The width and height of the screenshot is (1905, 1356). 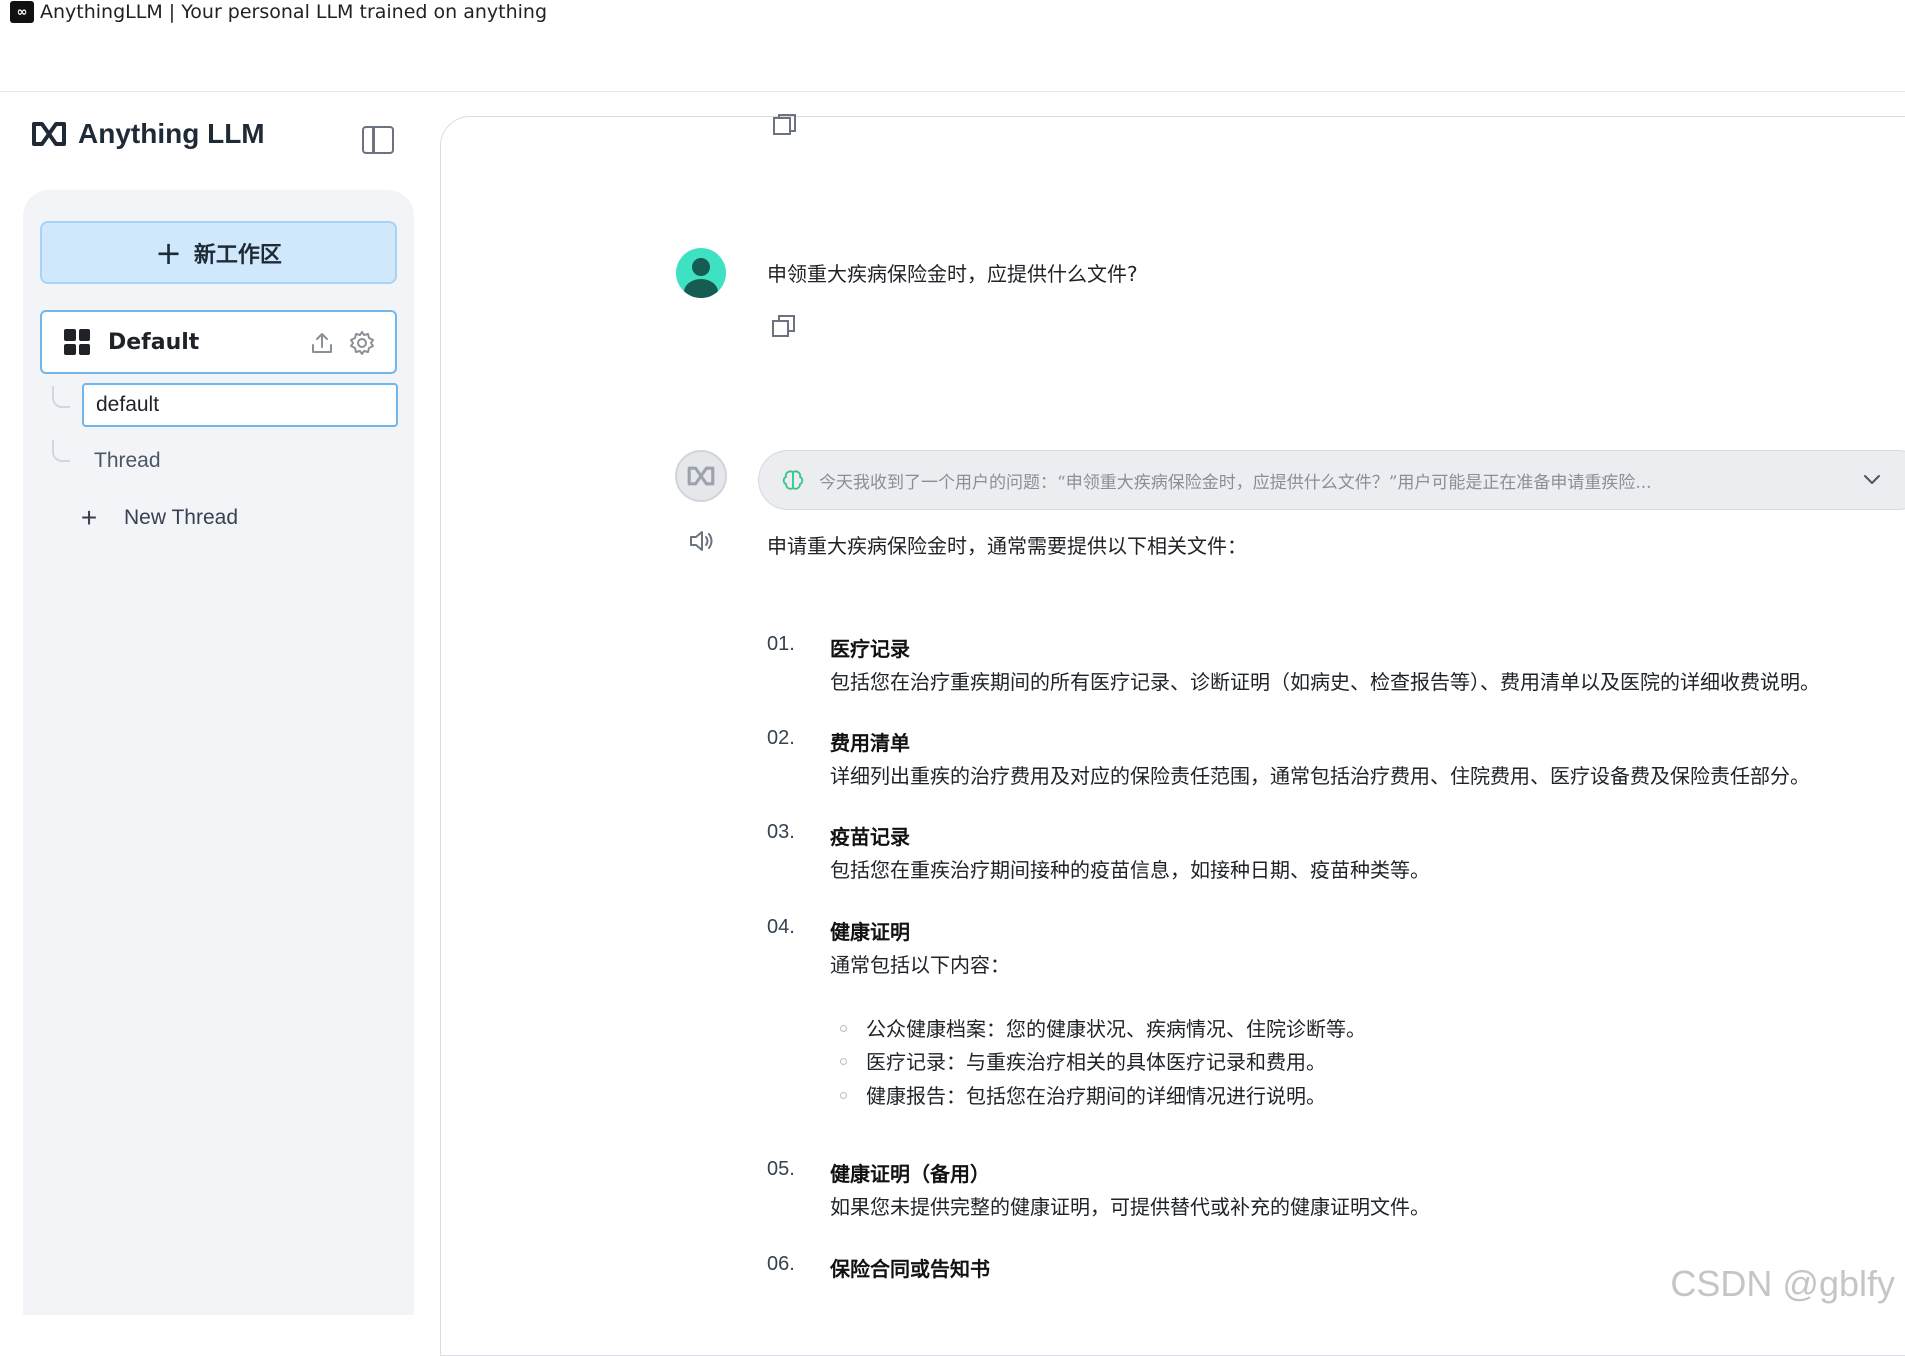 I want to click on answer-intro: 申请重大疾病保险金时，通常需要提供以下相关文件：, so click(x=1327, y=544).